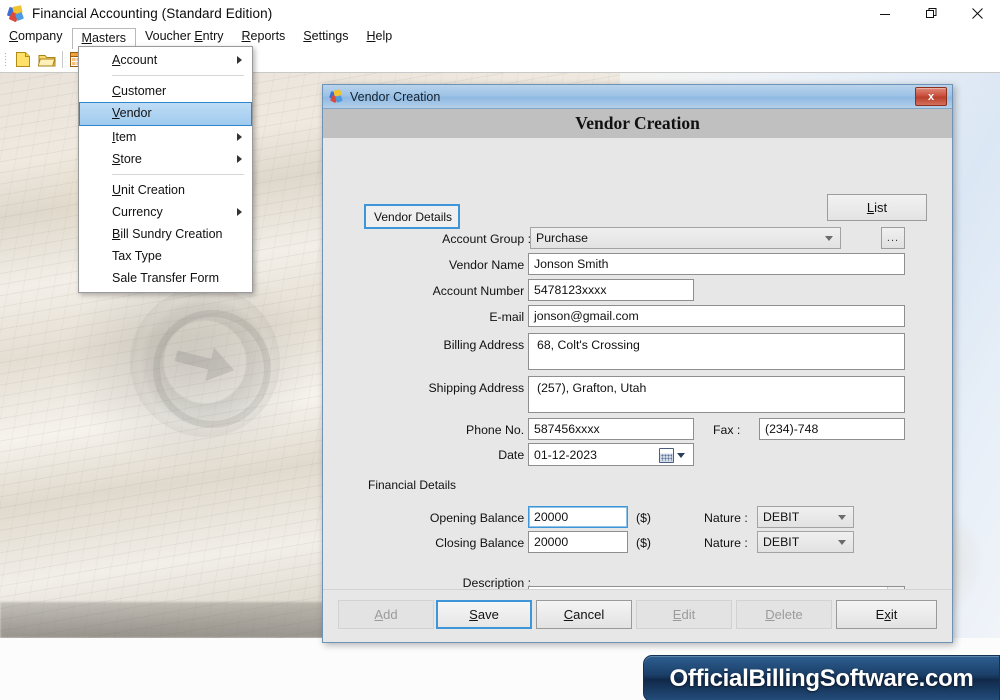 Image resolution: width=1000 pixels, height=700 pixels. I want to click on title-bar: Financial Accounting (Standard Edition), so click(500, 14).